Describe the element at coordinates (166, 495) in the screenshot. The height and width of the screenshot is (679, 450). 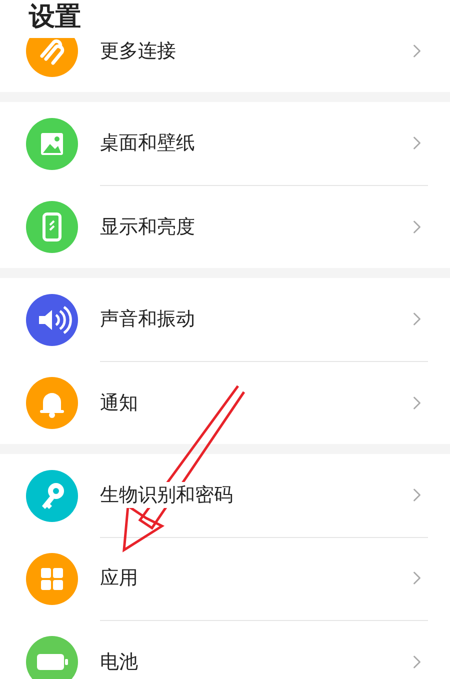
I see `setting-label: 生物识别和密码` at that location.